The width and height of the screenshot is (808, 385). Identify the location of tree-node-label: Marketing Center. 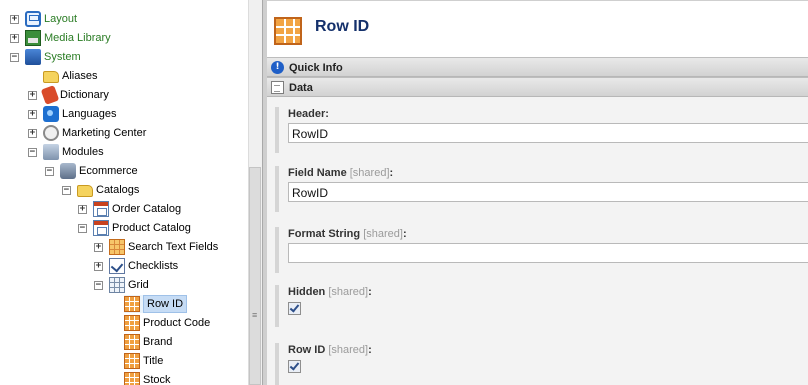
(104, 133).